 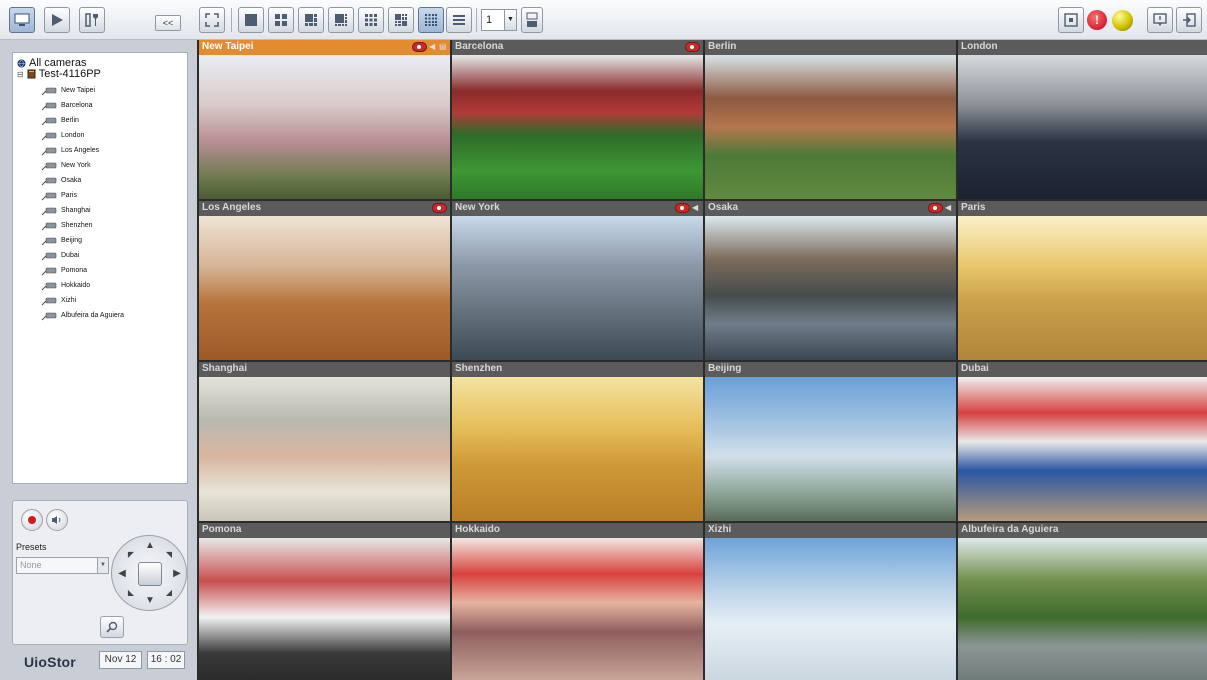 I want to click on camera-tile: Beijing, so click(x=830, y=441).